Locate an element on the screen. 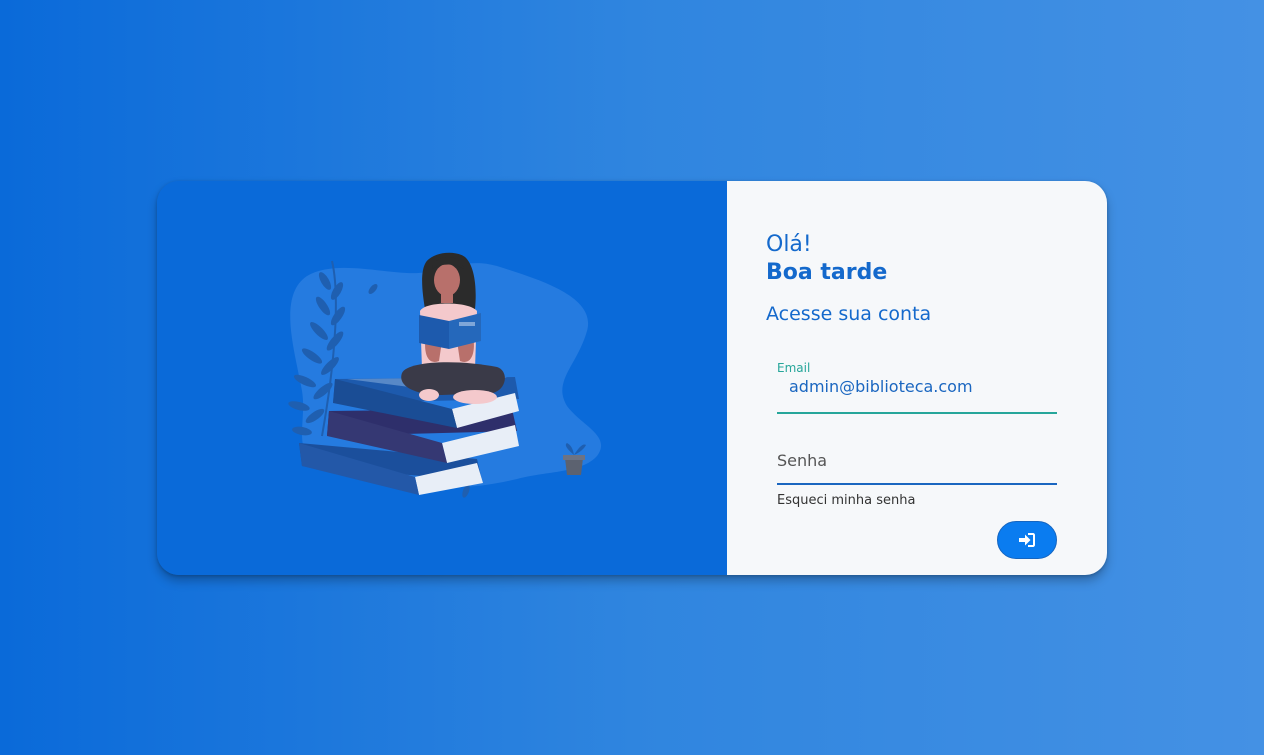 Image resolution: width=1264 pixels, height=755 pixels. email-value: admin@biblioteca.com is located at coordinates (881, 386).